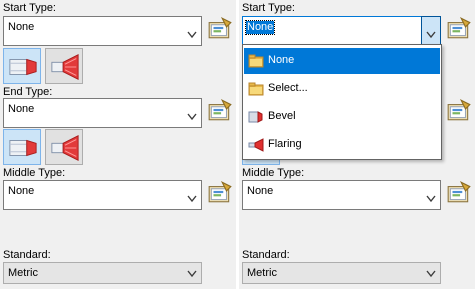 This screenshot has height=289, width=475. Describe the element at coordinates (281, 60) in the screenshot. I see `option-label: None` at that location.